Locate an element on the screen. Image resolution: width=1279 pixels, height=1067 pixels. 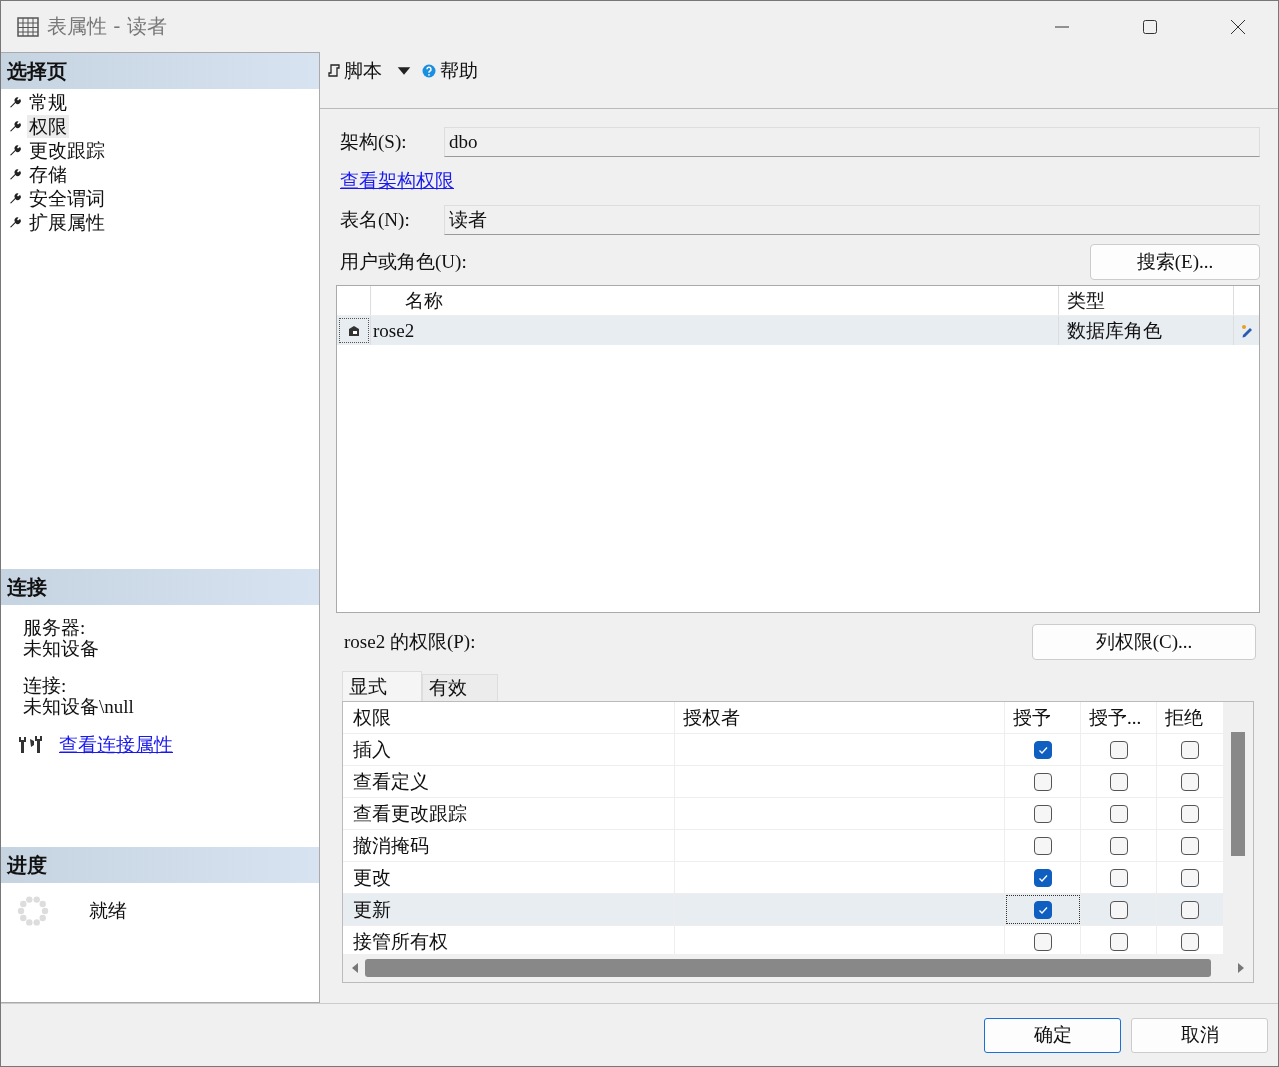
table-cell-text: 更新 is located at coordinates (372, 909).